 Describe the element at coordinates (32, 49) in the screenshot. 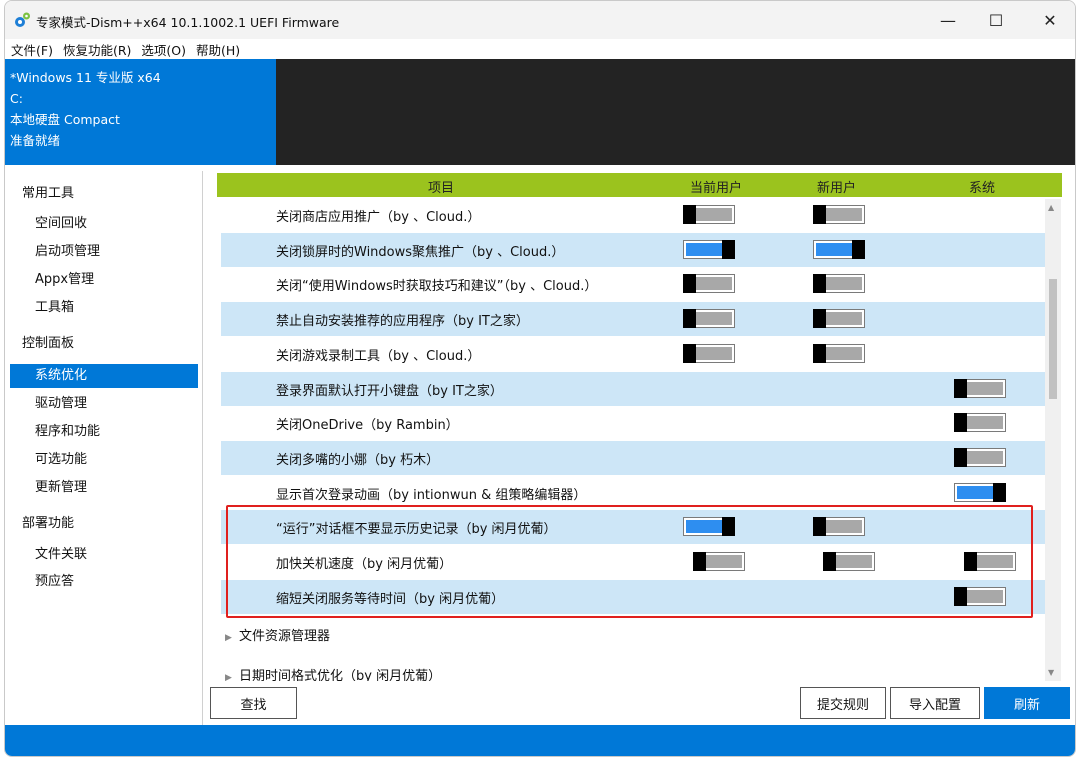

I see `menu-file: 文件(F)` at that location.